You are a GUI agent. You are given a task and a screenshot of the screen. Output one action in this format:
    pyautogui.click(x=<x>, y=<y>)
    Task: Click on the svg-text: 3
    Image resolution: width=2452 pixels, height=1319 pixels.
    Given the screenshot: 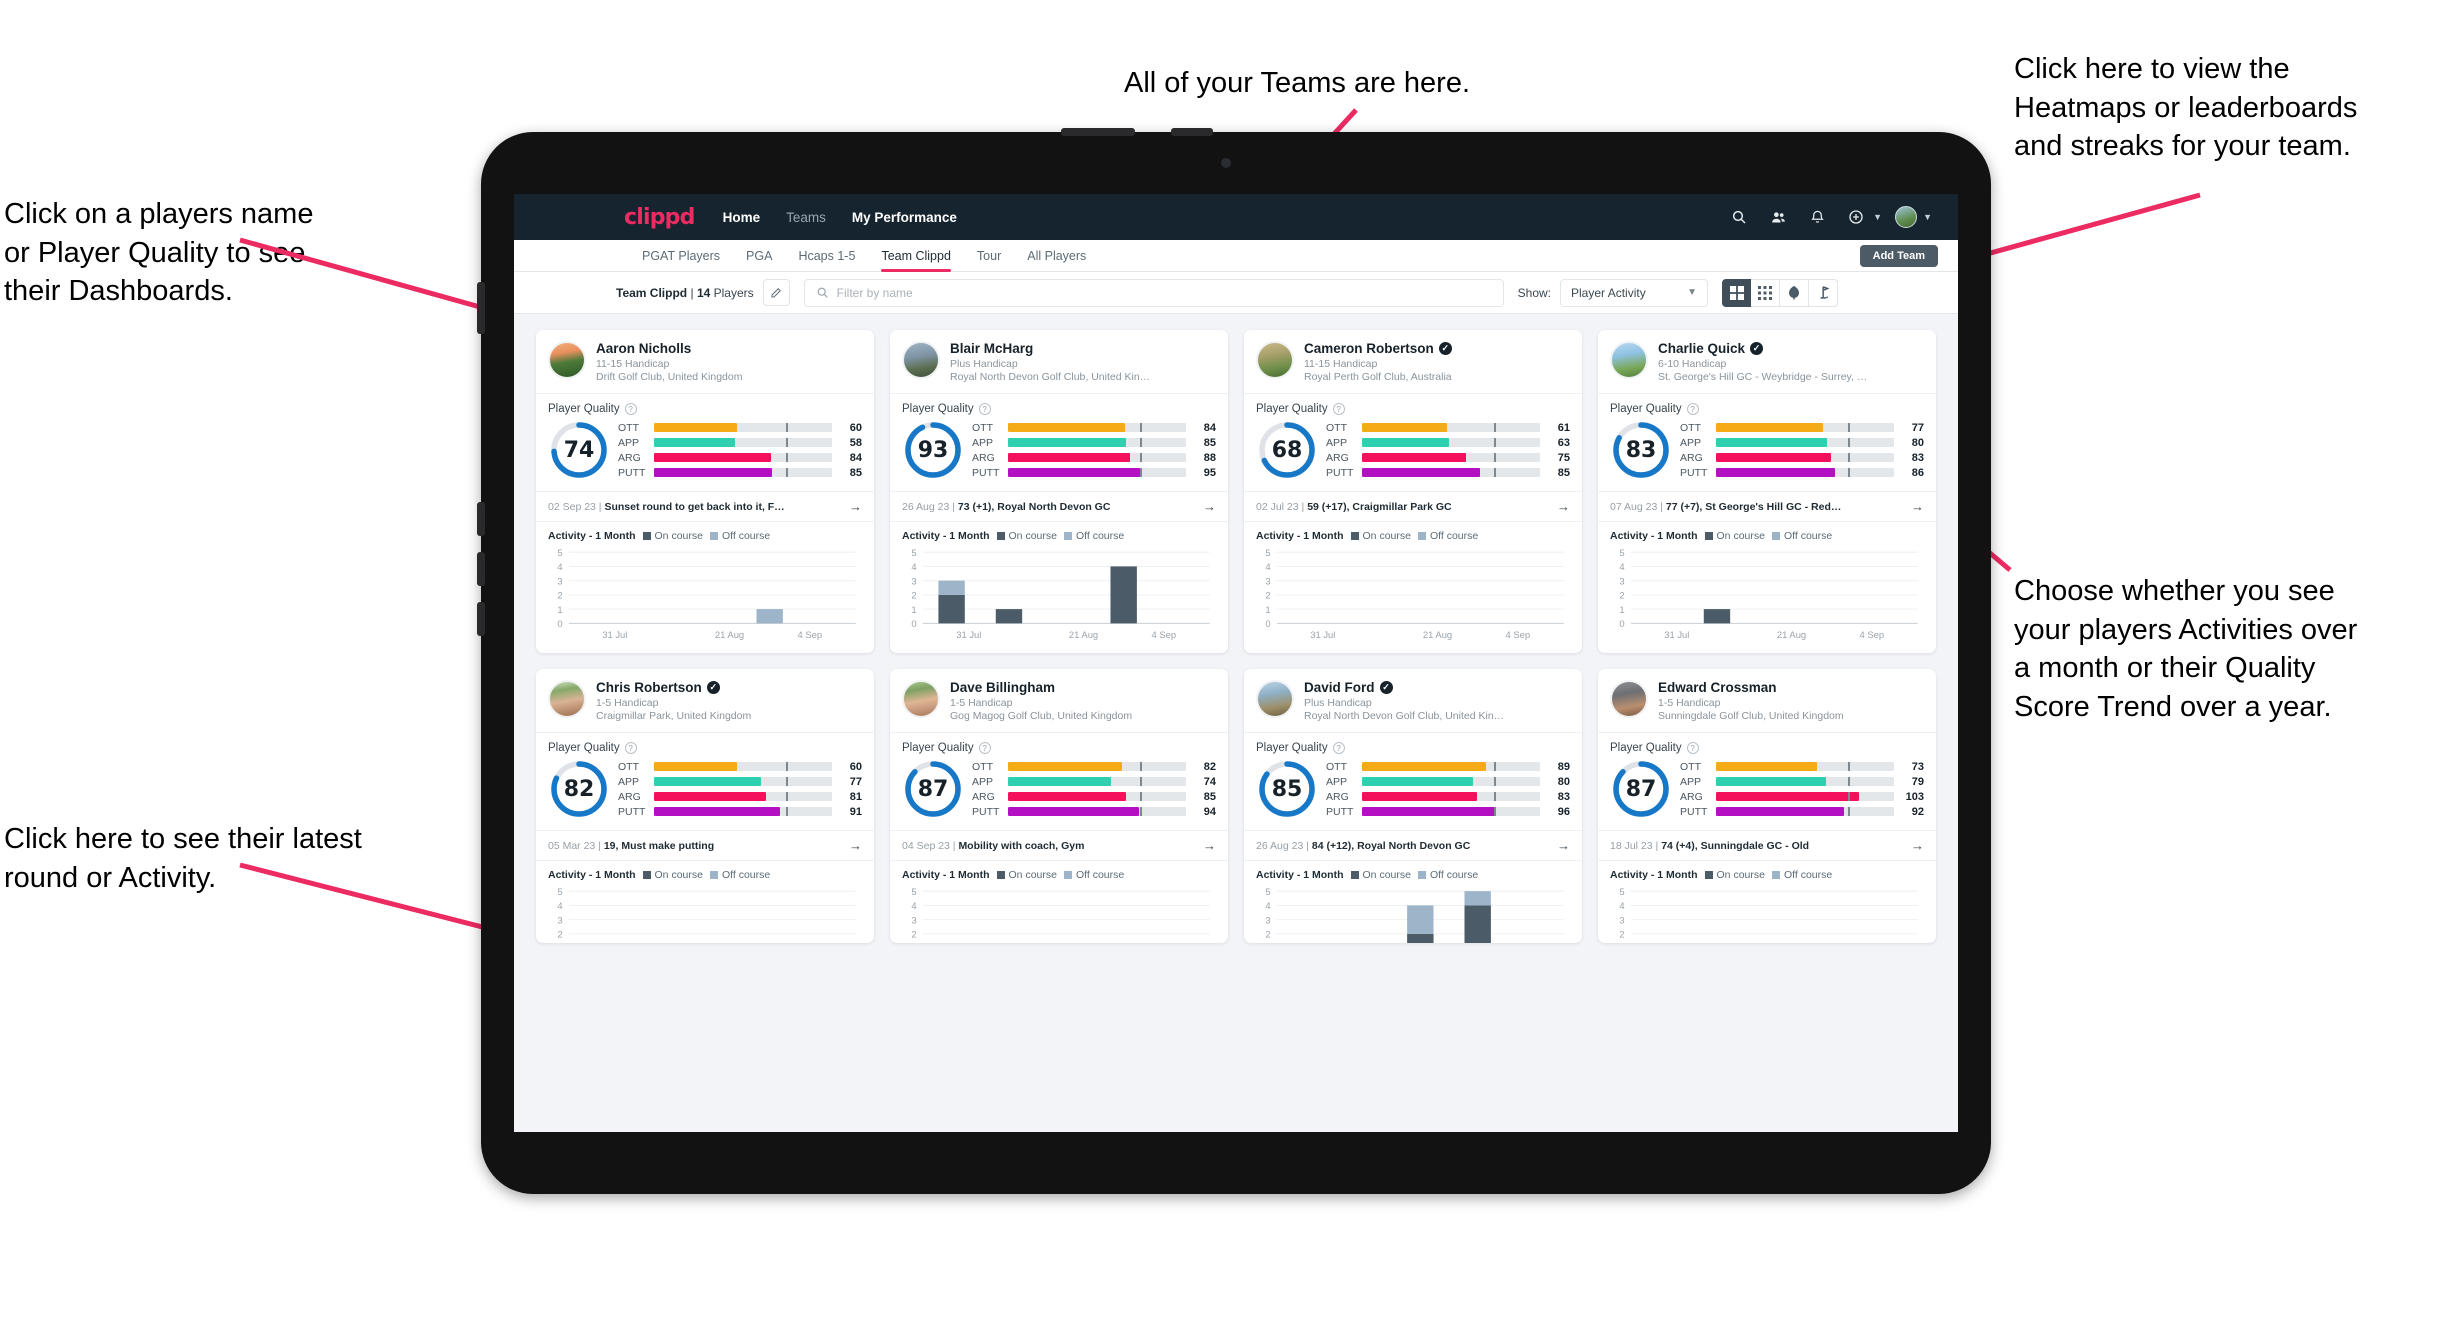 What is the action you would take?
    pyautogui.click(x=913, y=920)
    